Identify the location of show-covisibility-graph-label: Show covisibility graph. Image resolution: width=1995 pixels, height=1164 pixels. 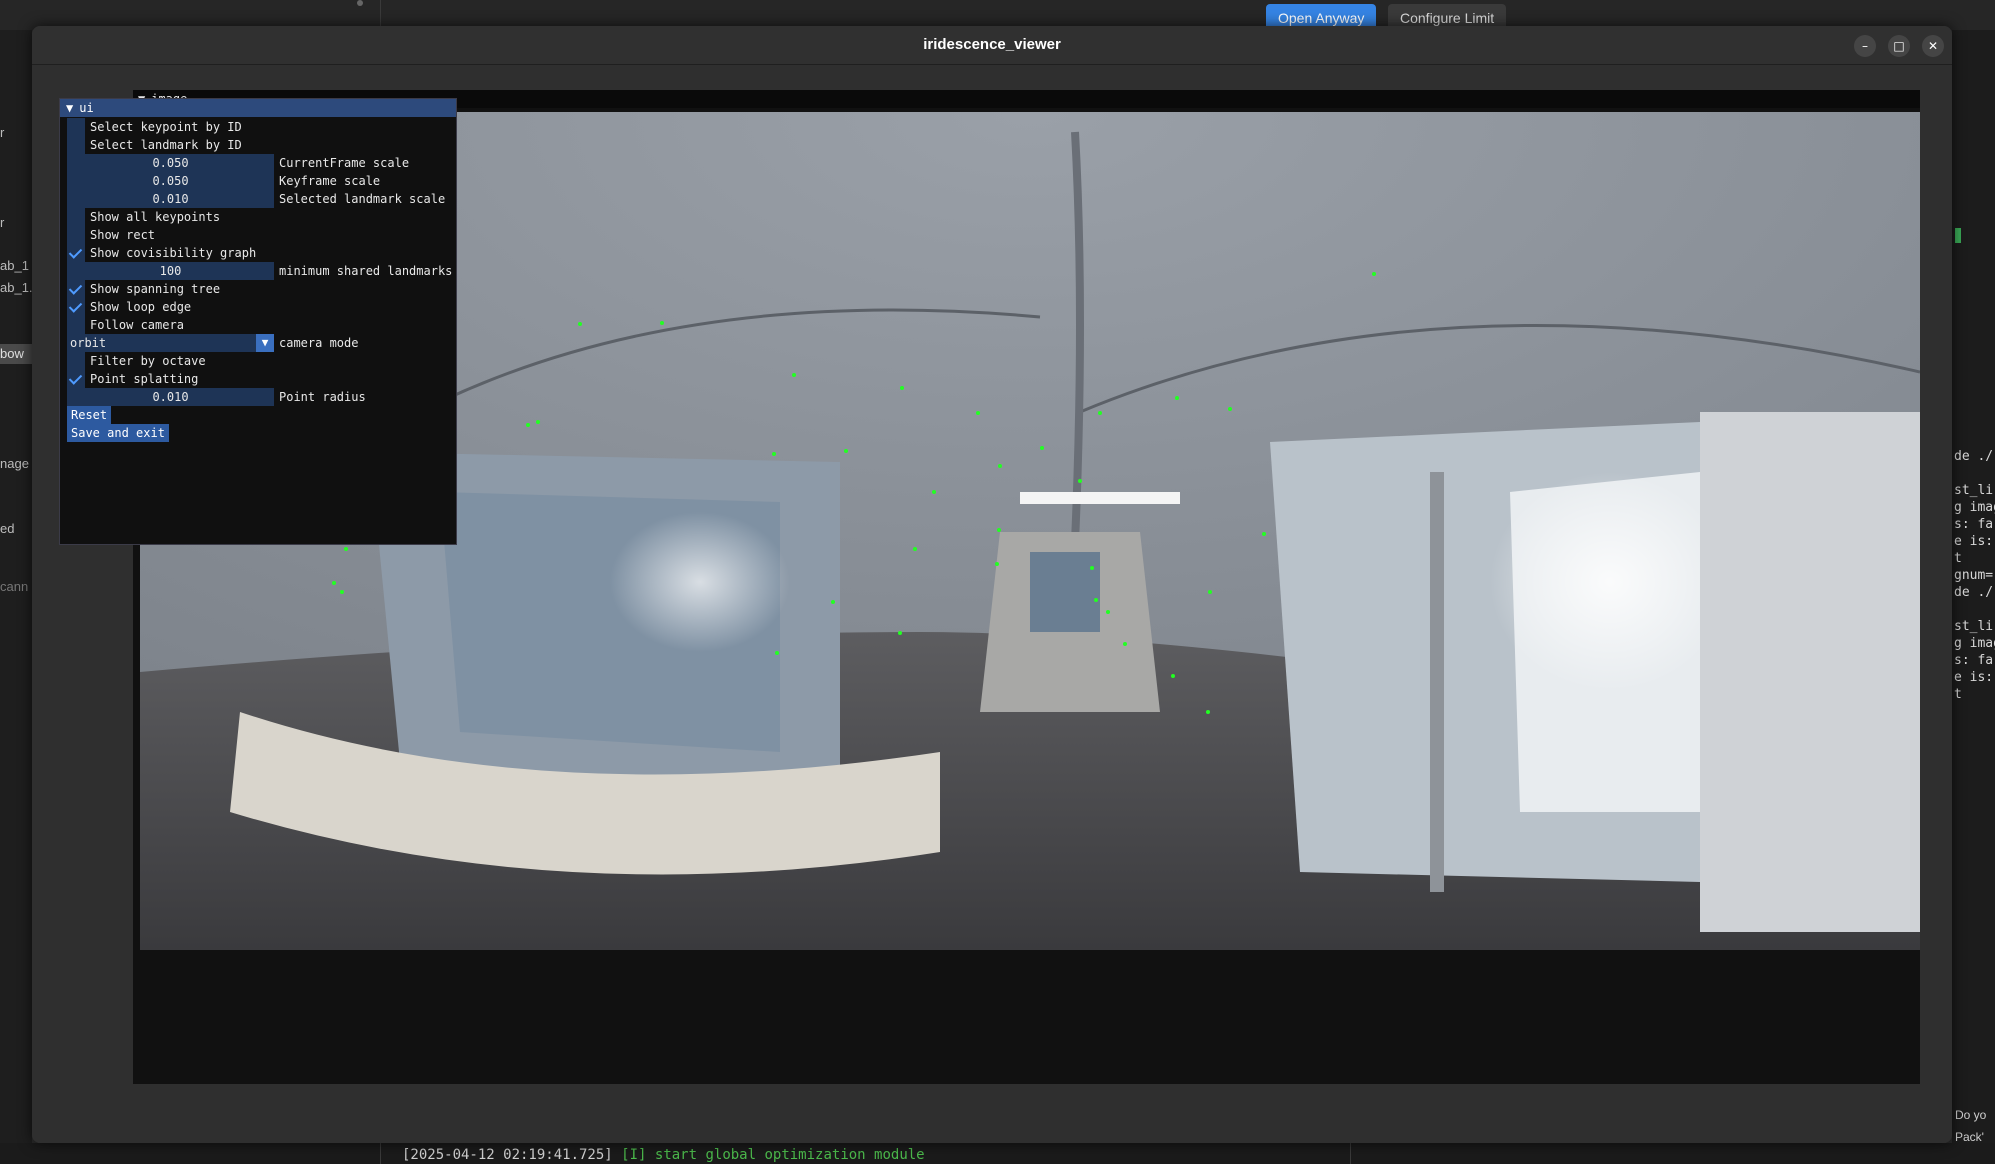
(173, 253).